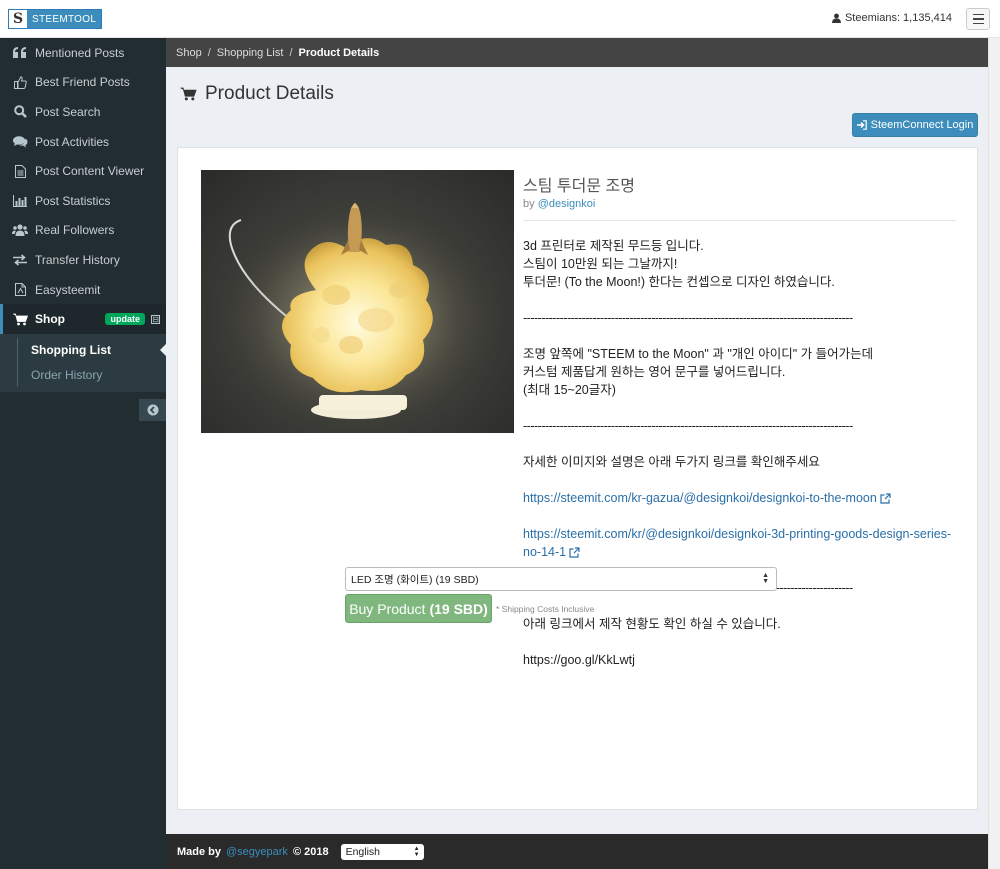 This screenshot has width=1000, height=869. I want to click on page-scrollbar, so click(994, 453).